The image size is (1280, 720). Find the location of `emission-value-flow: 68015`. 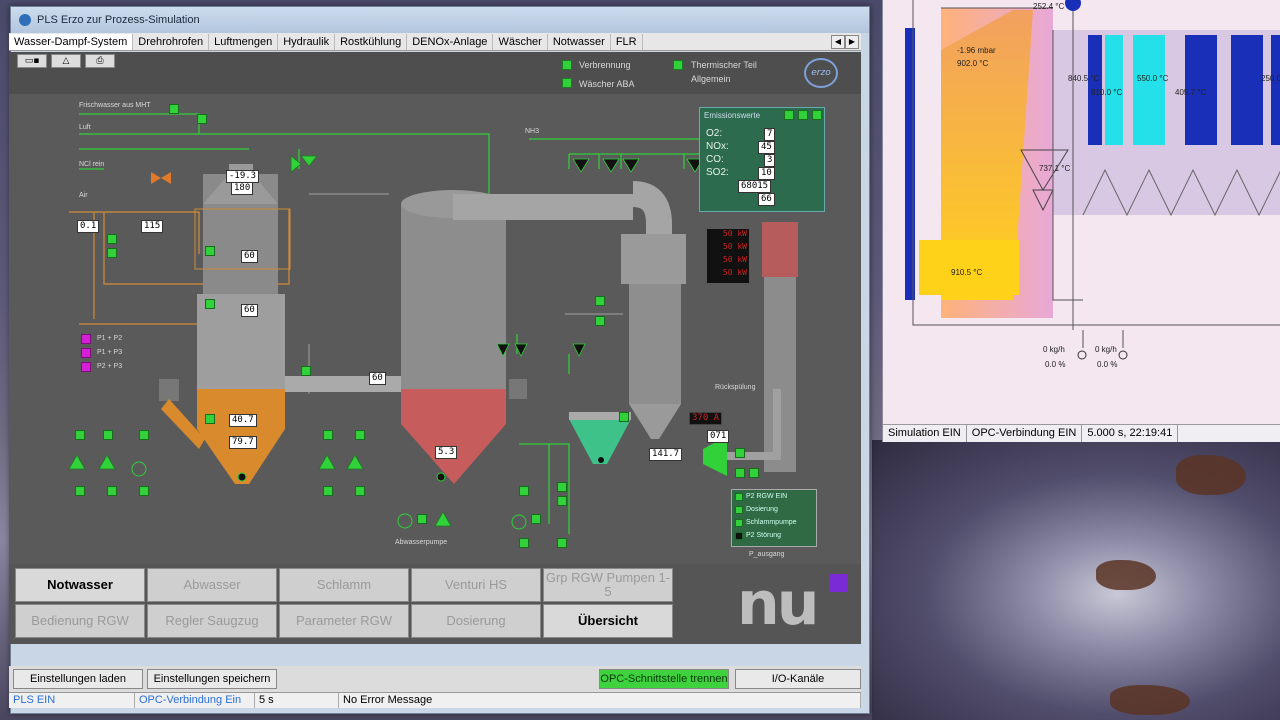

emission-value-flow: 68015 is located at coordinates (755, 186).